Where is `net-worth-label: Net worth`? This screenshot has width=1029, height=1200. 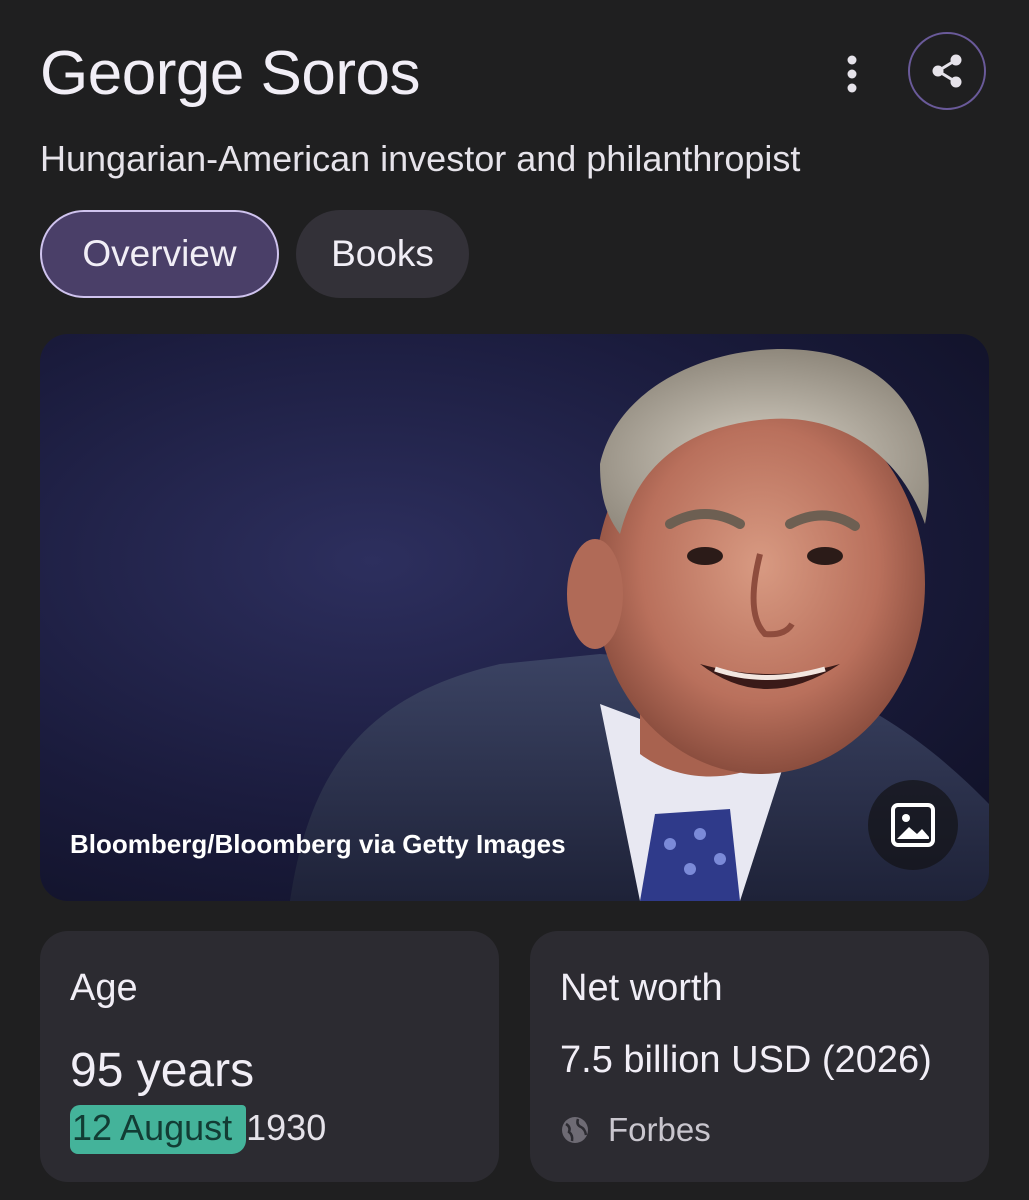 net-worth-label: Net worth is located at coordinates (641, 988).